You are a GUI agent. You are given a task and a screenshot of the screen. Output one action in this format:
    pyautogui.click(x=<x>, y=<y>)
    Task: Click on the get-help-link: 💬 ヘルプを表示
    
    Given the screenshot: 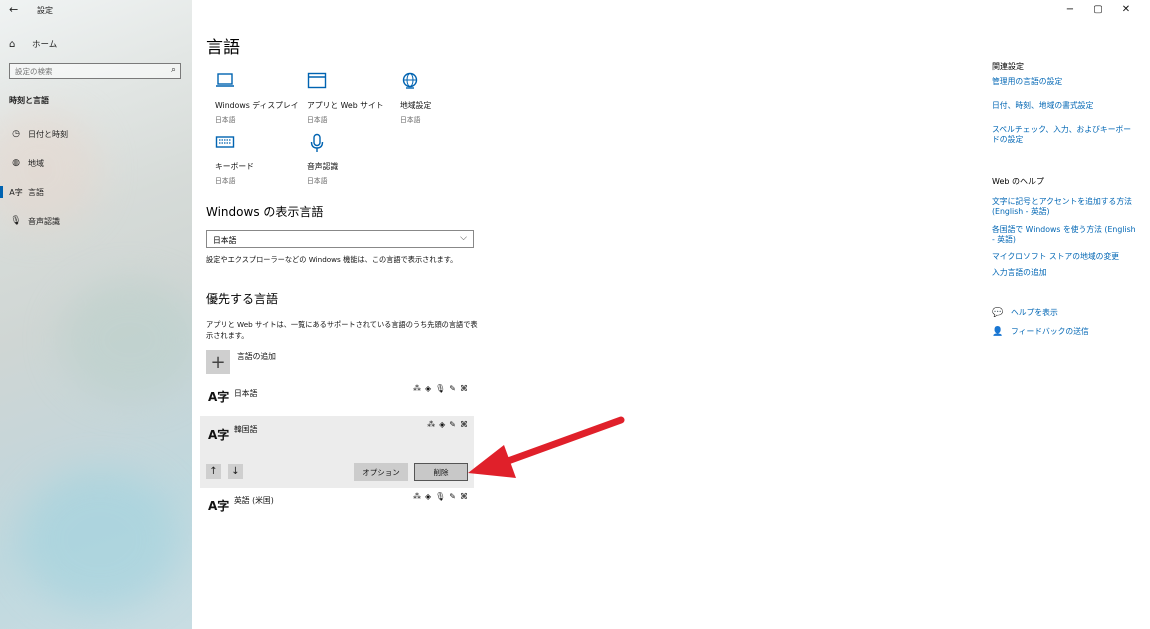 What is the action you would take?
    pyautogui.click(x=1025, y=312)
    